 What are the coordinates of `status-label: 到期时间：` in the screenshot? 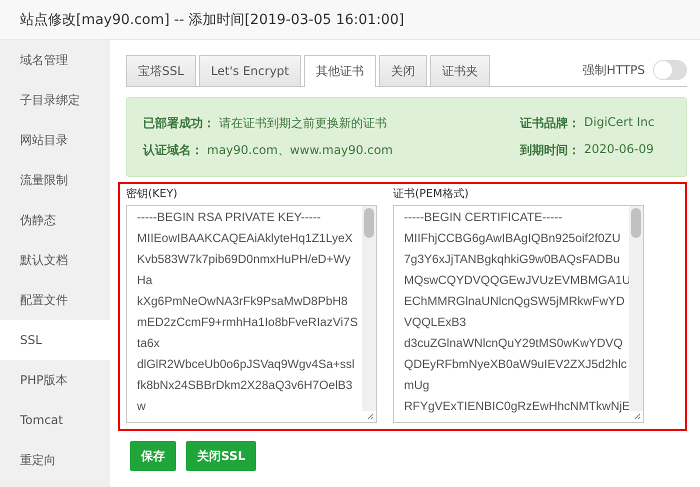 It's located at (550, 150).